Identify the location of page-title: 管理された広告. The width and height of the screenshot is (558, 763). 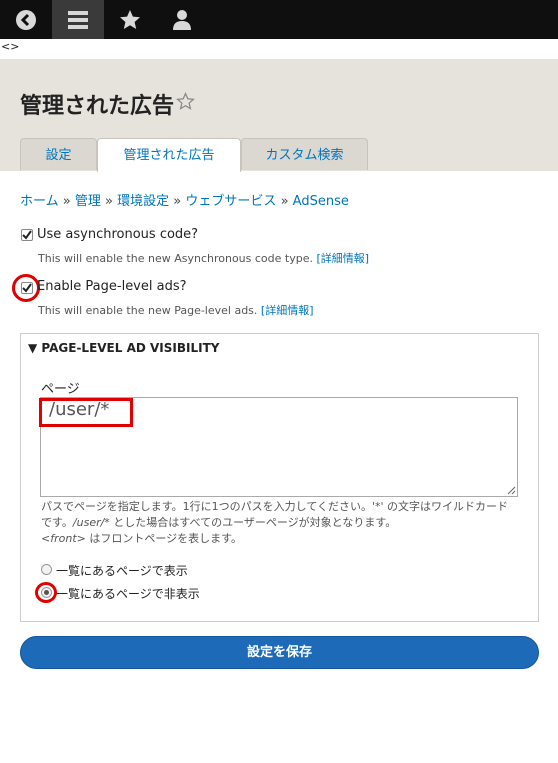
(97, 106).